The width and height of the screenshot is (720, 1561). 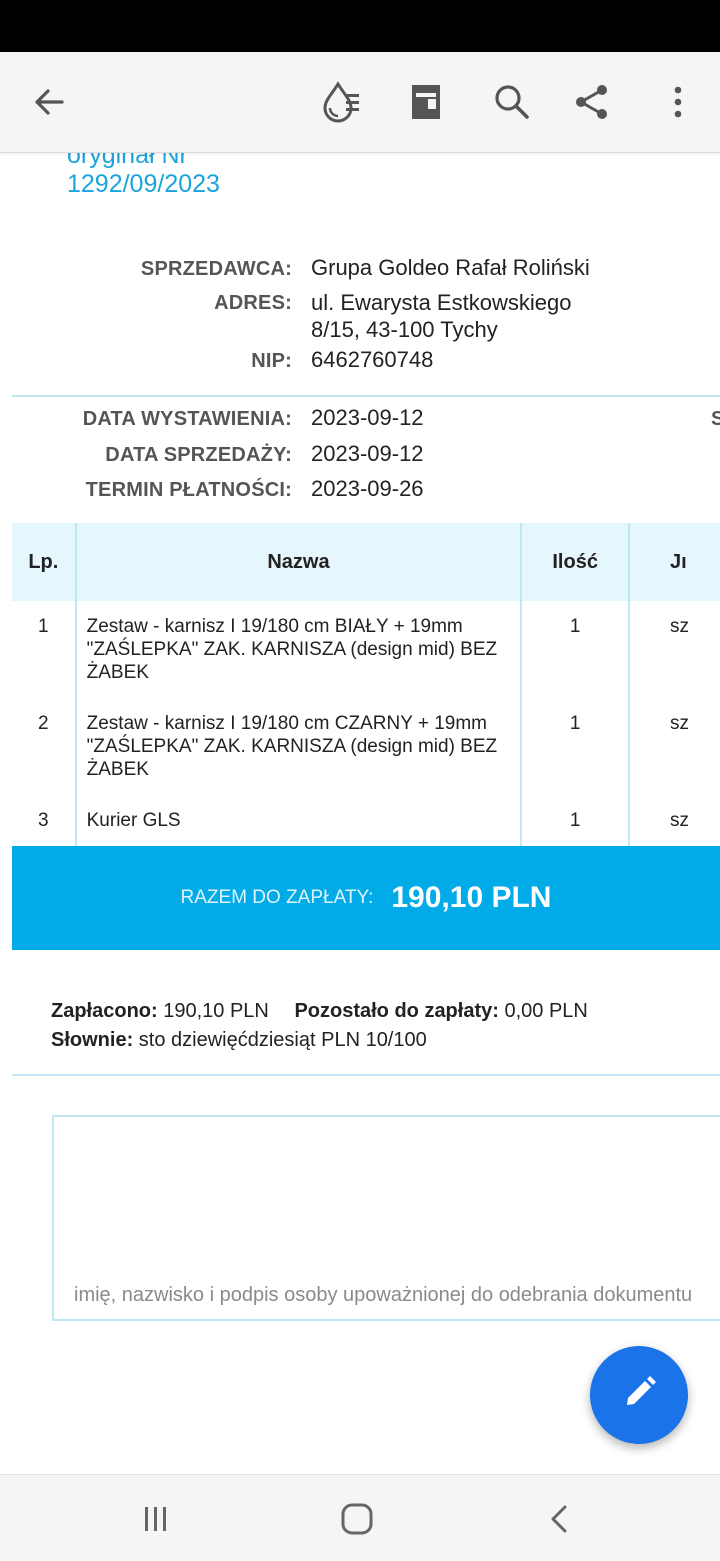 What do you see at coordinates (198, 455) in the screenshot?
I see `sale-date-label: DATA SPRZEDAŻY:` at bounding box center [198, 455].